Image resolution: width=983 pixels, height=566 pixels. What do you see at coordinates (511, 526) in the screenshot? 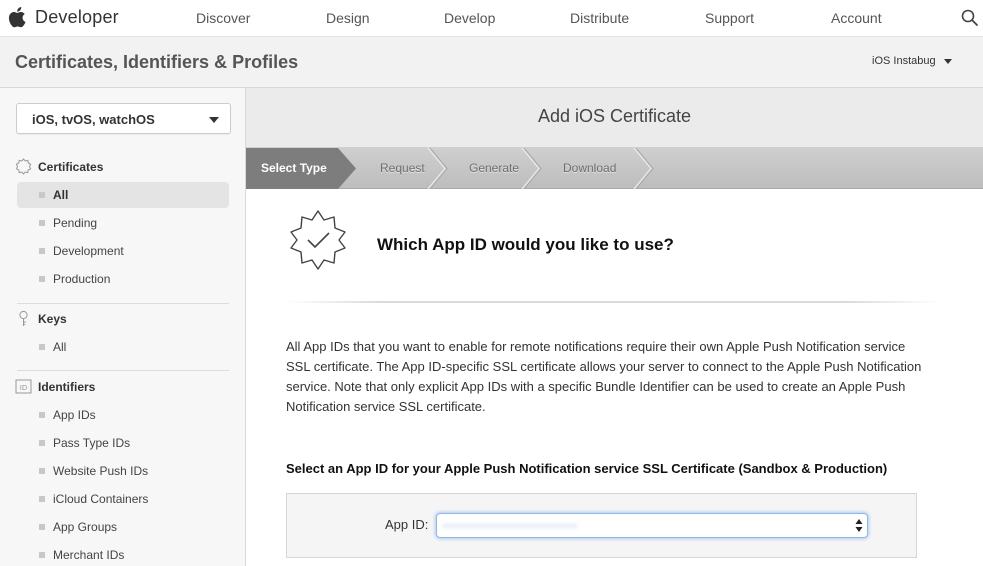
I see `appid-select-value: ••••••••••••••••••••••••••` at bounding box center [511, 526].